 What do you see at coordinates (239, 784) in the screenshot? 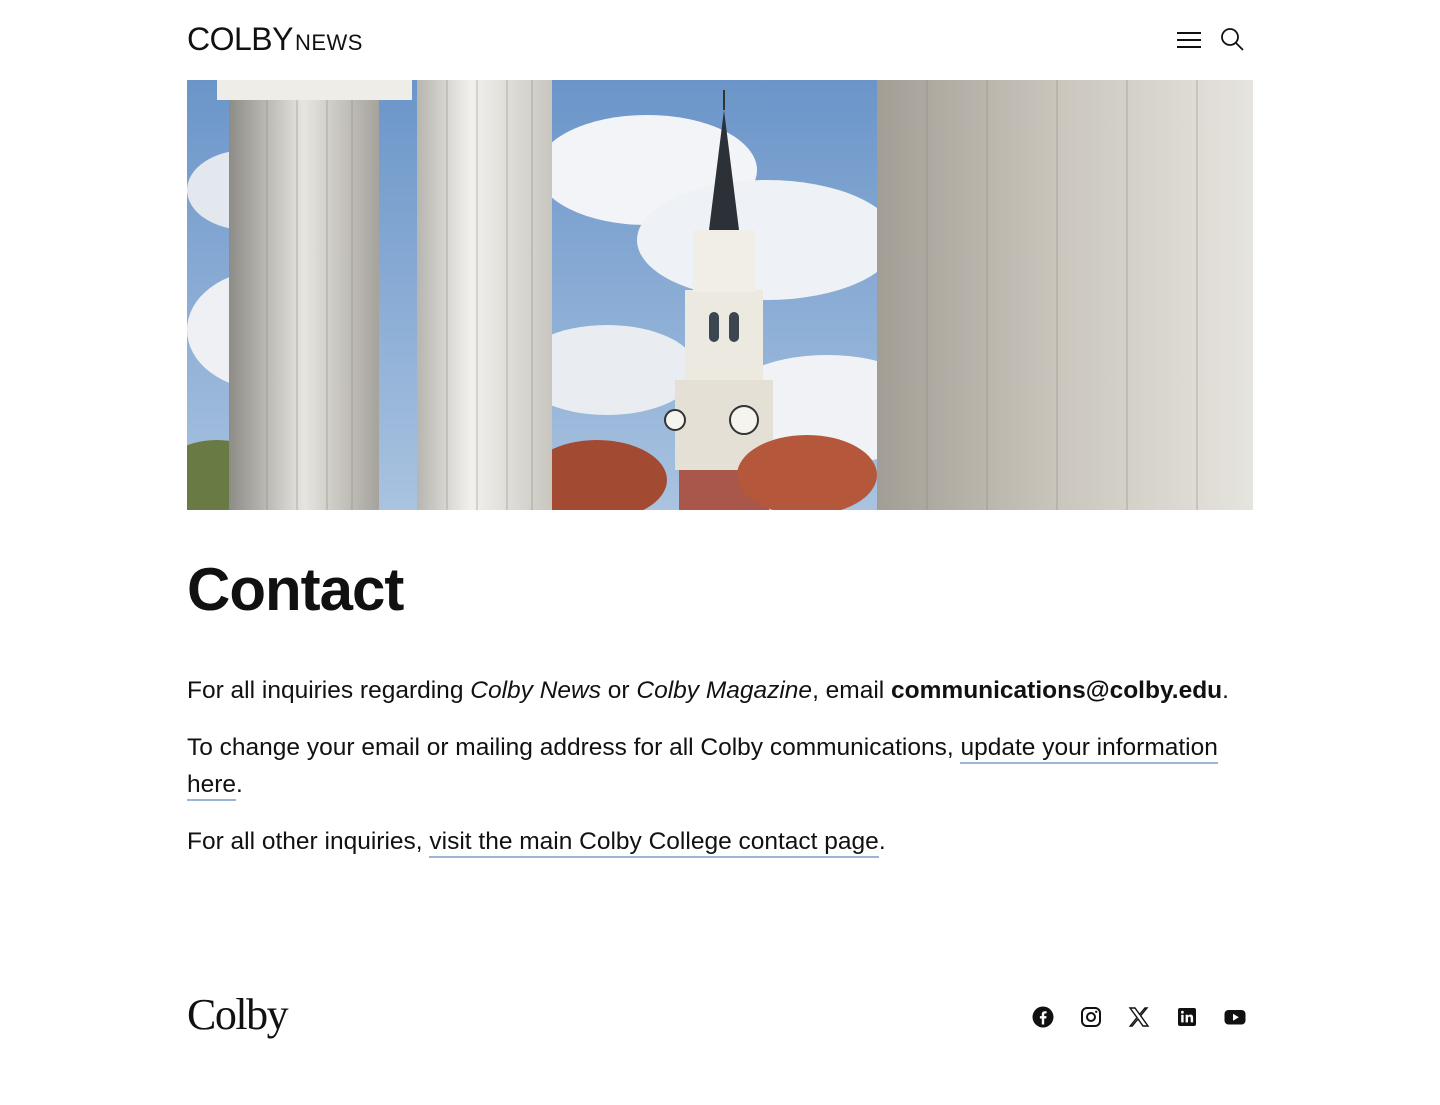
I see `p2-text-2: .` at bounding box center [239, 784].